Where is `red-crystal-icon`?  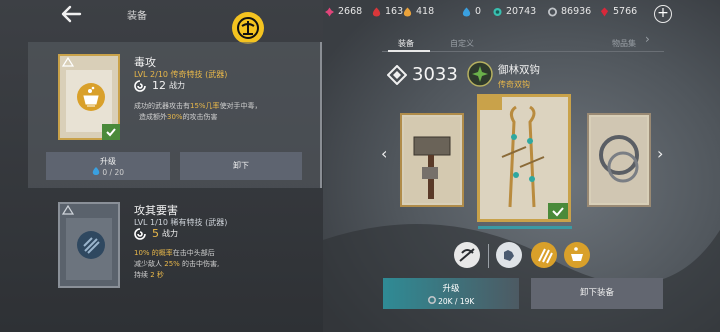
red-crystal-icon is located at coordinates (604, 11).